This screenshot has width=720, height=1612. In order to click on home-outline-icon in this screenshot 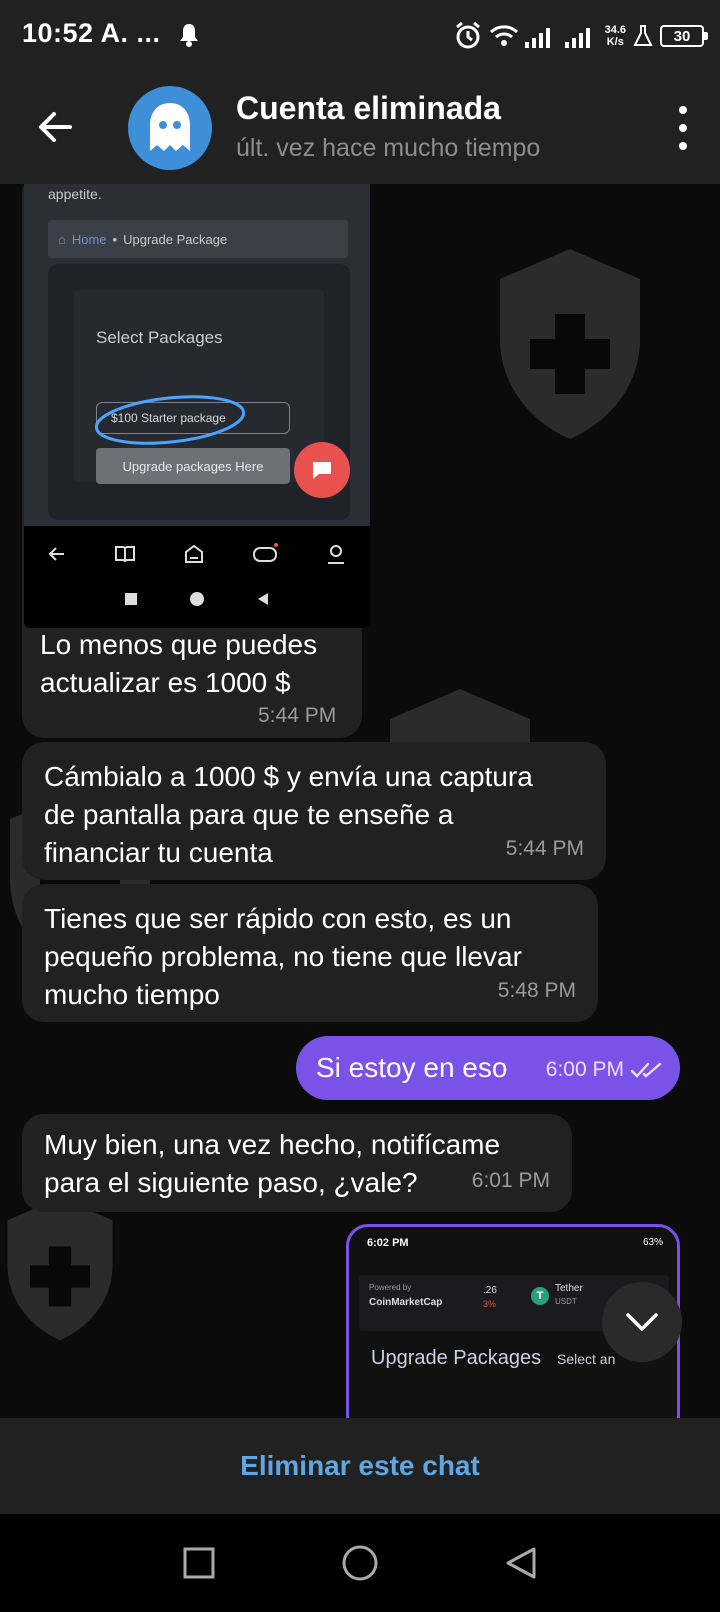, I will do `click(193, 553)`.